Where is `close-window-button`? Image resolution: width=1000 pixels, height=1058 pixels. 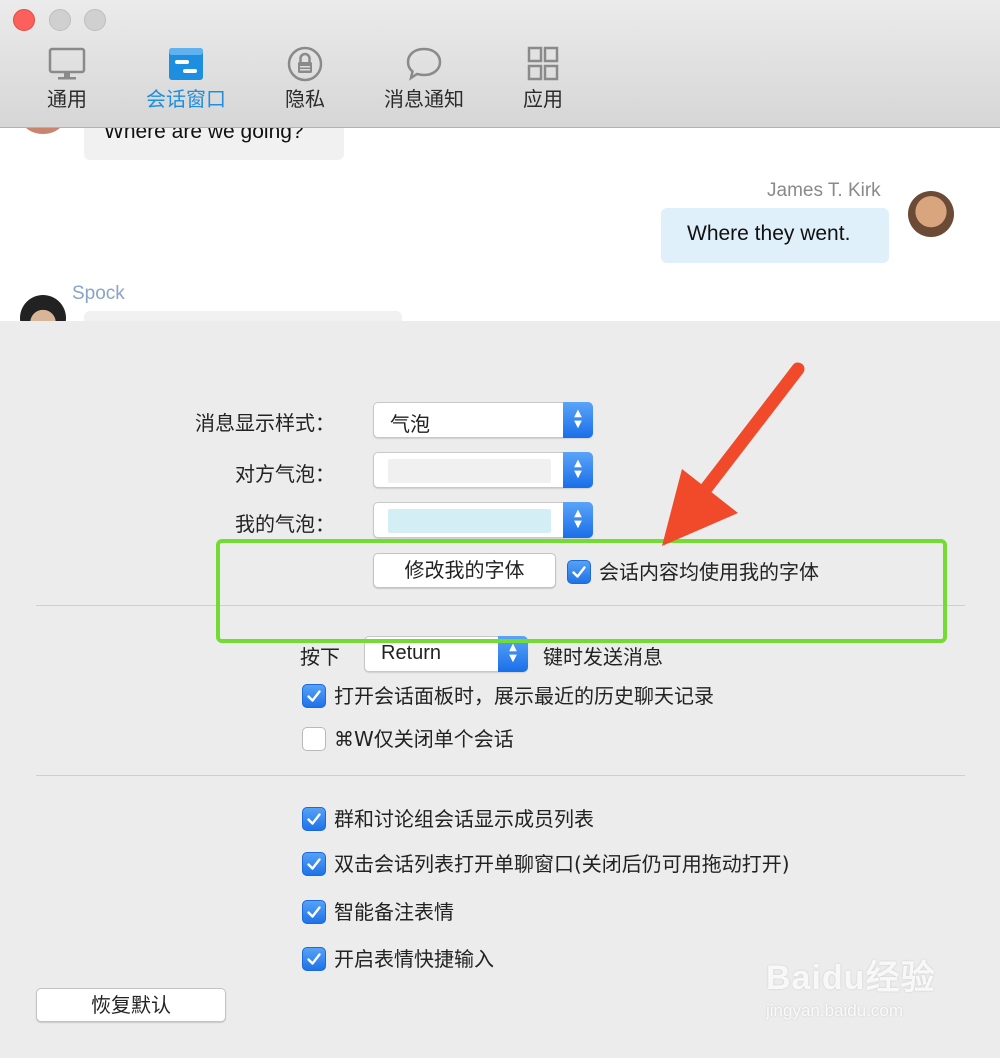 close-window-button is located at coordinates (24, 20).